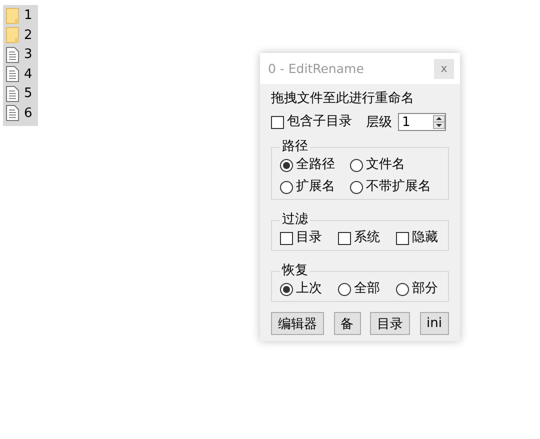 Image resolution: width=540 pixels, height=439 pixels. Describe the element at coordinates (28, 74) in the screenshot. I see `file-name: 4` at that location.